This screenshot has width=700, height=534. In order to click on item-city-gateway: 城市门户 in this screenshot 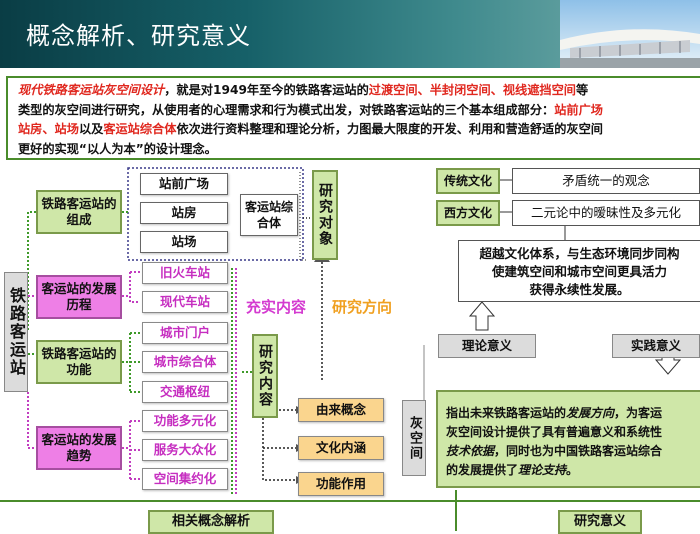, I will do `click(185, 333)`.